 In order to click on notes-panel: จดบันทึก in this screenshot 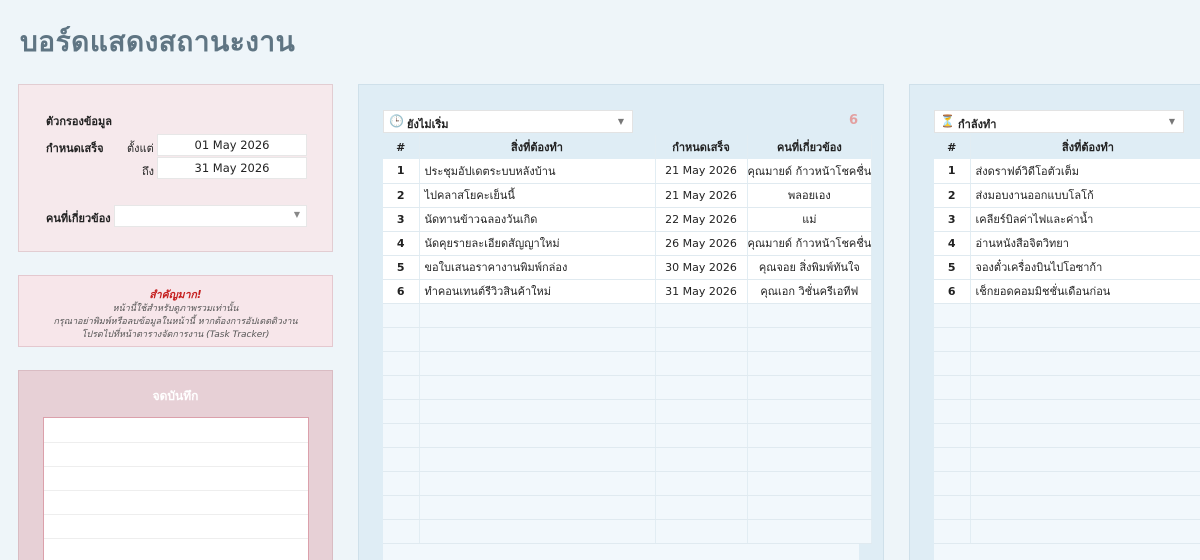, I will do `click(175, 465)`.